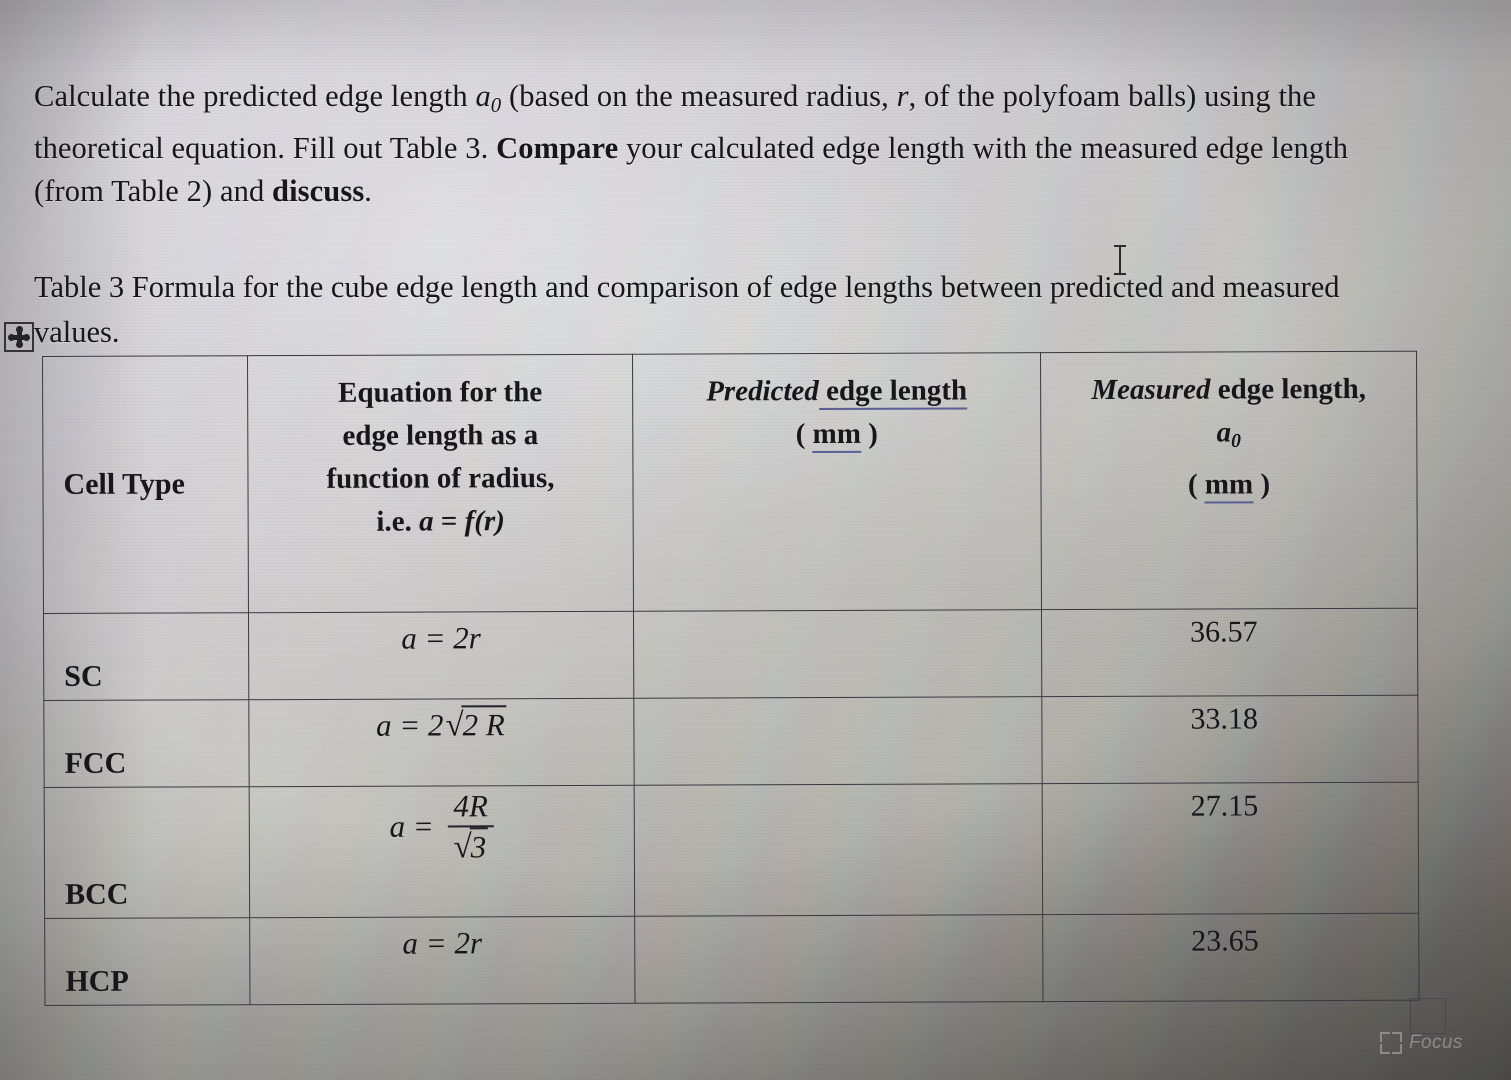  I want to click on measured-sc: 36.57, so click(1229, 652).